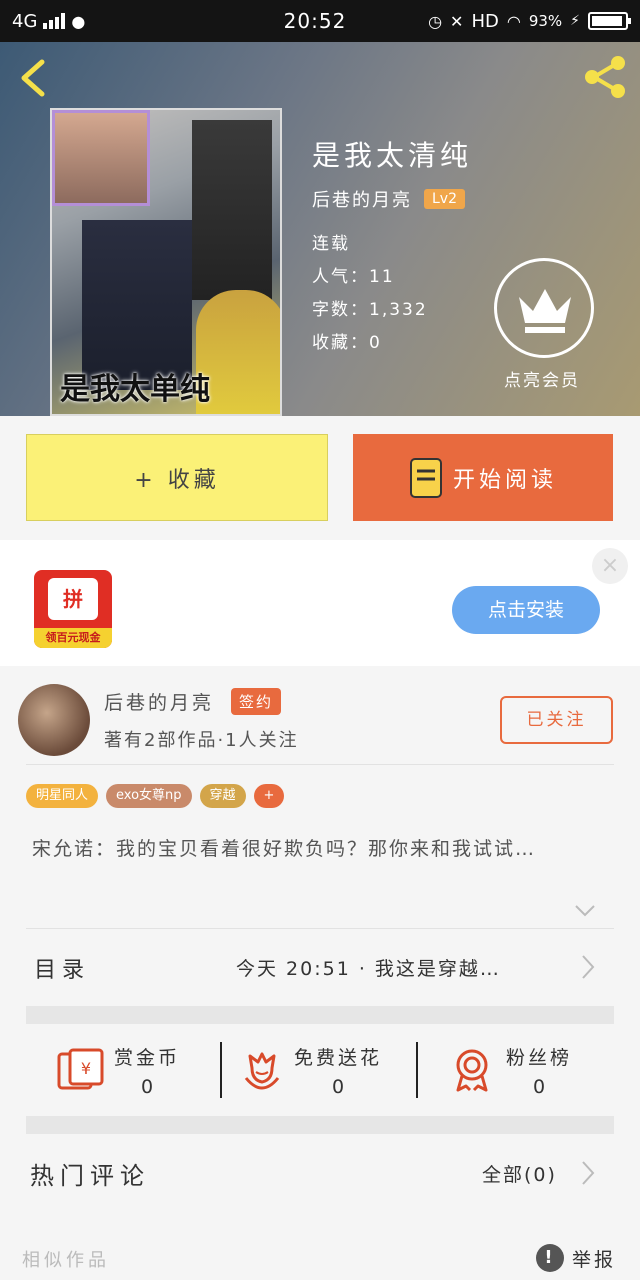  I want to click on book-meta: 连载 人气：11 字数：1,332 收藏：0, so click(370, 294).